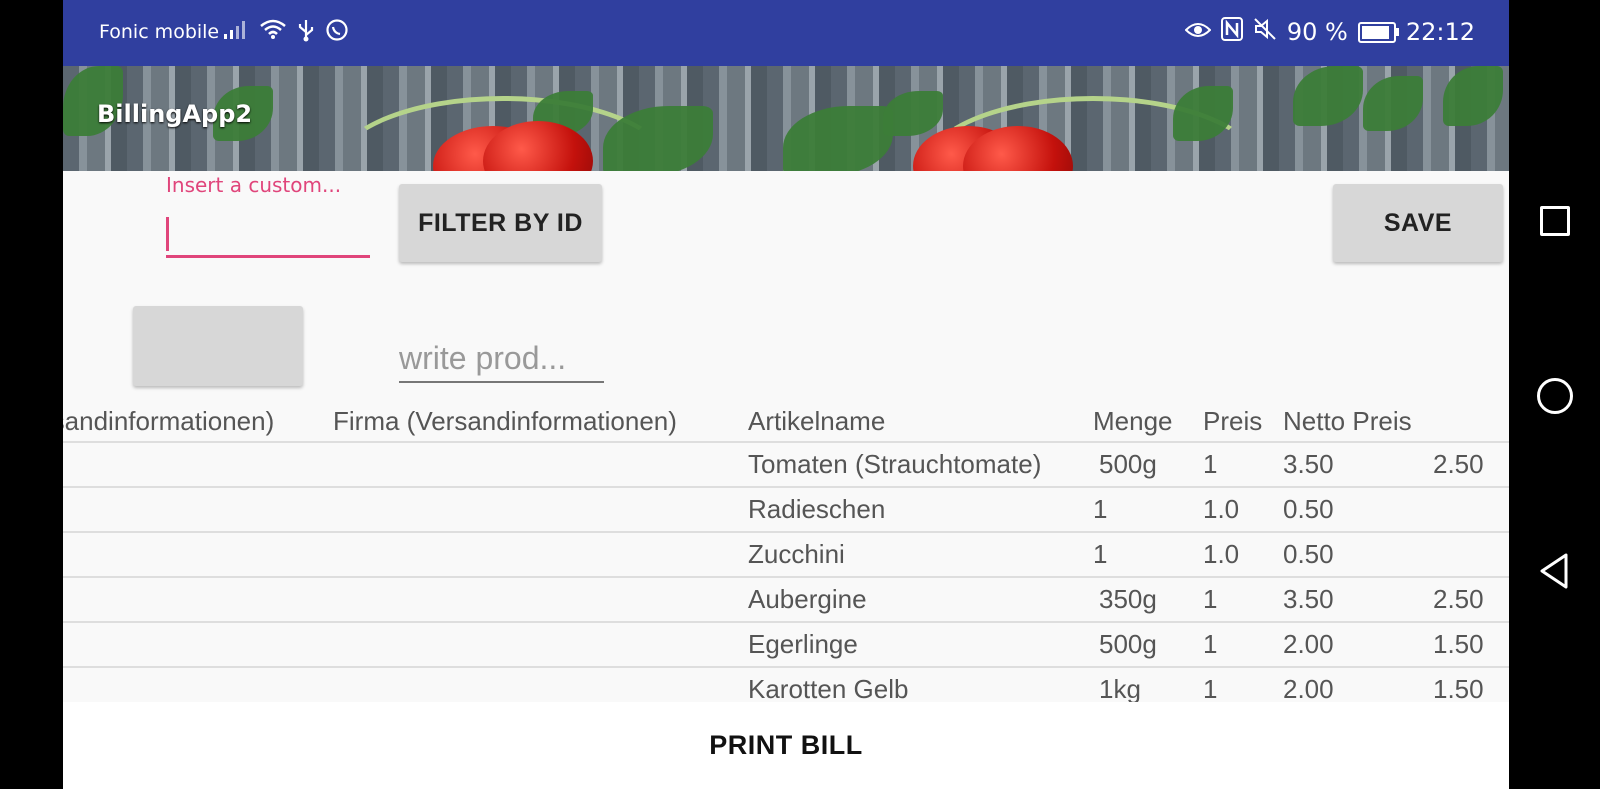  Describe the element at coordinates (167, 234) in the screenshot. I see `text-cursor` at that location.